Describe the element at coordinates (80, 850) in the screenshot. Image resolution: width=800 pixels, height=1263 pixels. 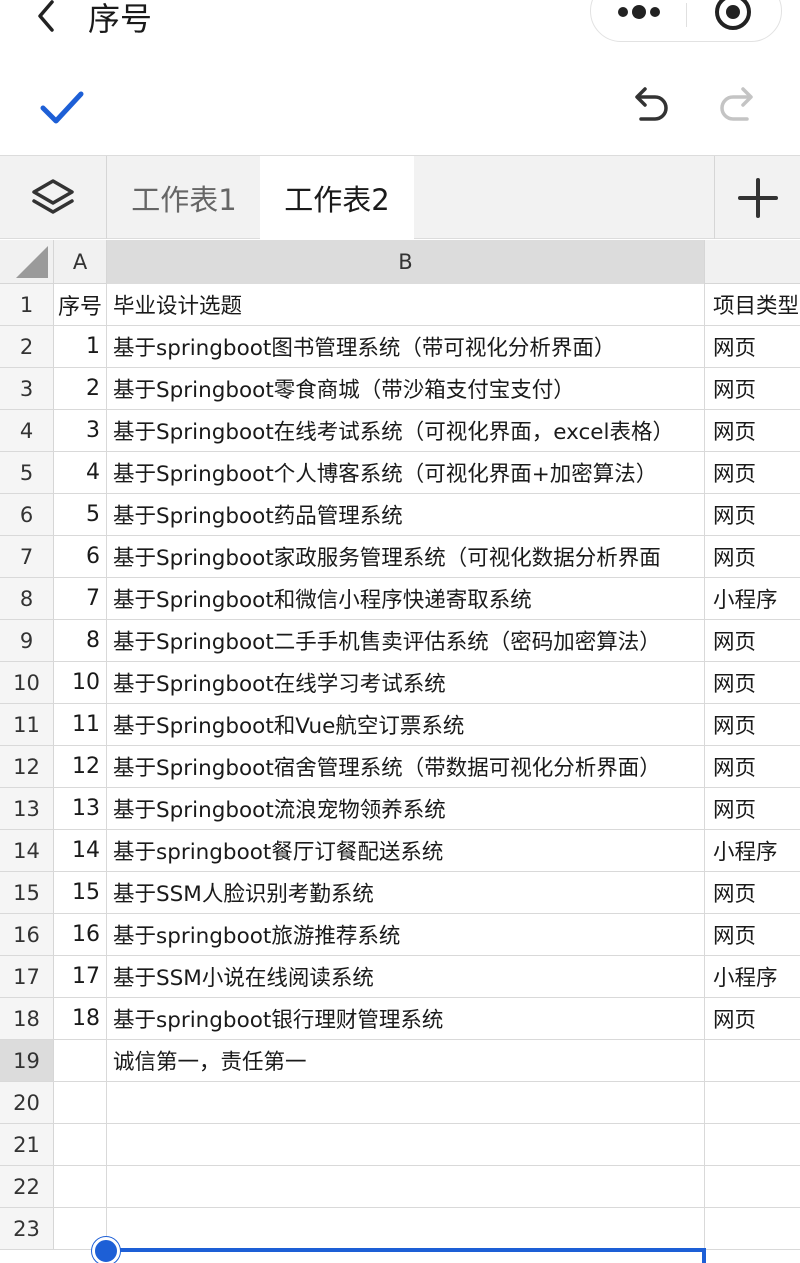
I see `cell-a: 14` at that location.